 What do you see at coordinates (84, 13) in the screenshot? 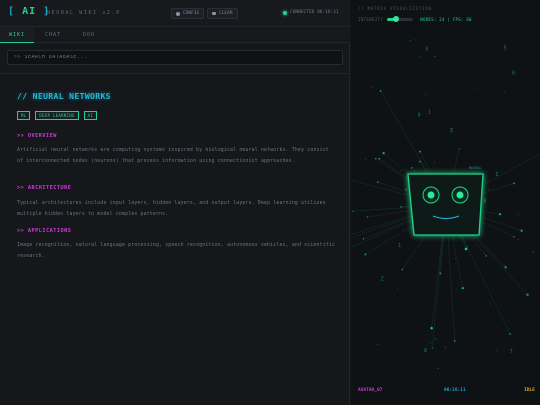
I see `app-title: NEURAL WIKI v2.0` at bounding box center [84, 13].